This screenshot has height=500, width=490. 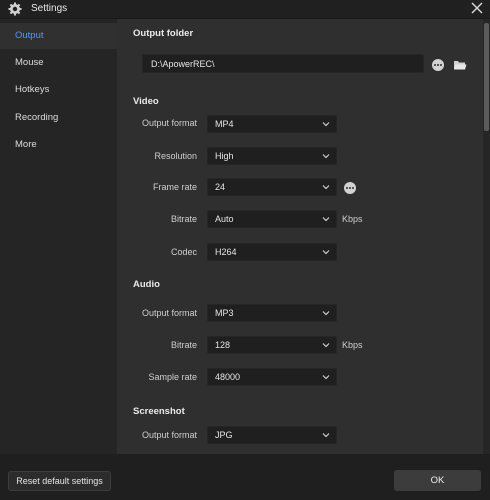 I want to click on screenshot-output-format-label: Output format, so click(x=169, y=435).